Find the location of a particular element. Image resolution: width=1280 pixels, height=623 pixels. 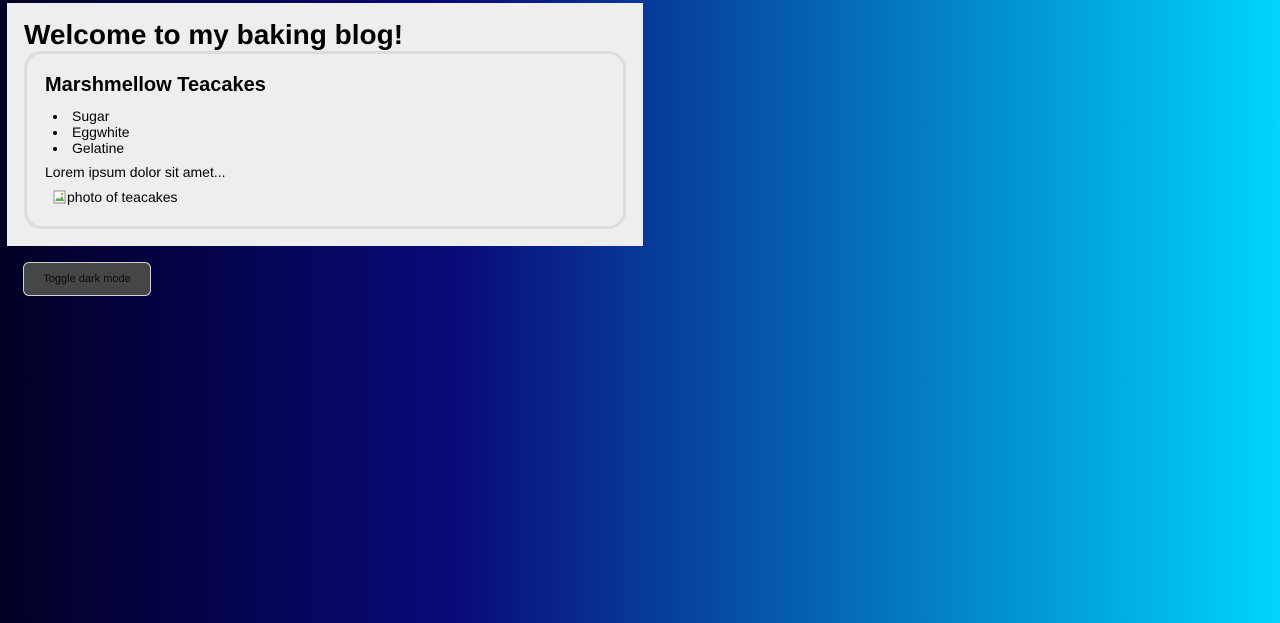

ingredient-item: Sugar is located at coordinates (329, 116).